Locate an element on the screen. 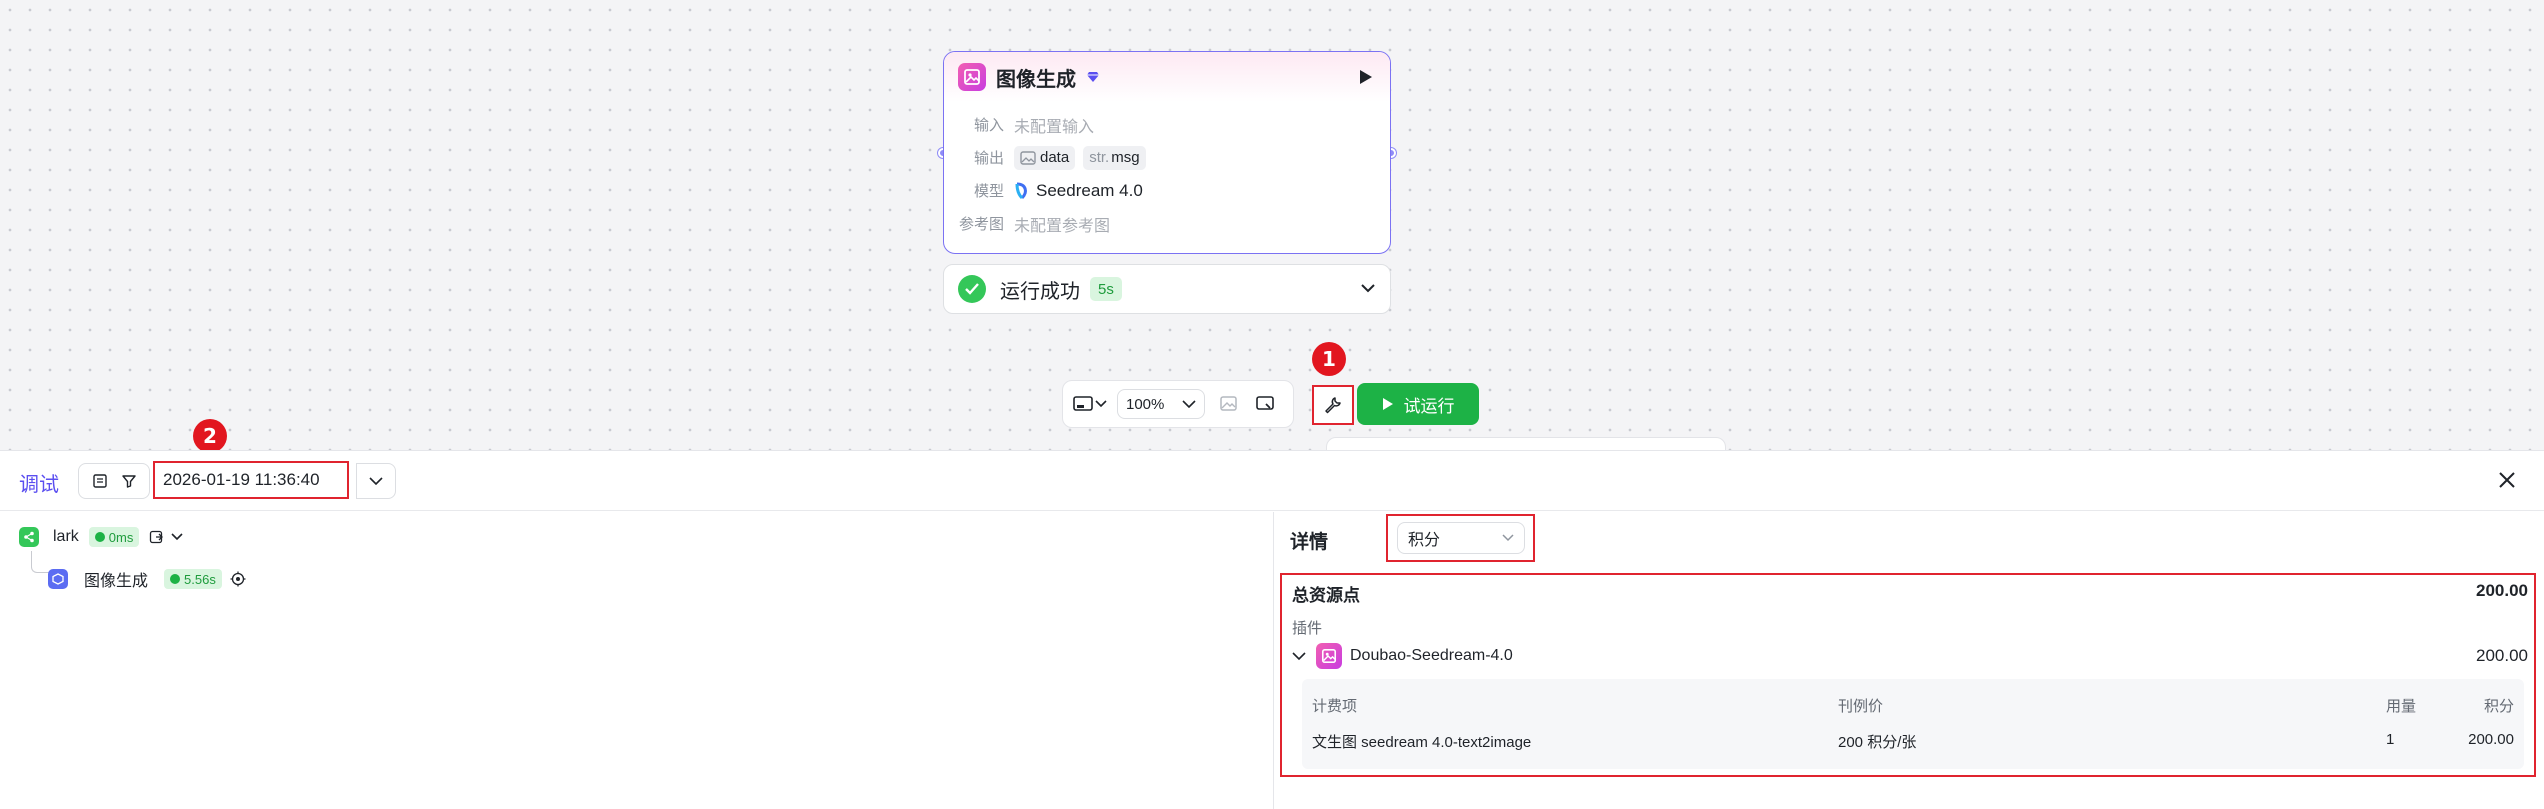 The width and height of the screenshot is (2544, 809). row-price: 200 积分/张 is located at coordinates (1877, 742).